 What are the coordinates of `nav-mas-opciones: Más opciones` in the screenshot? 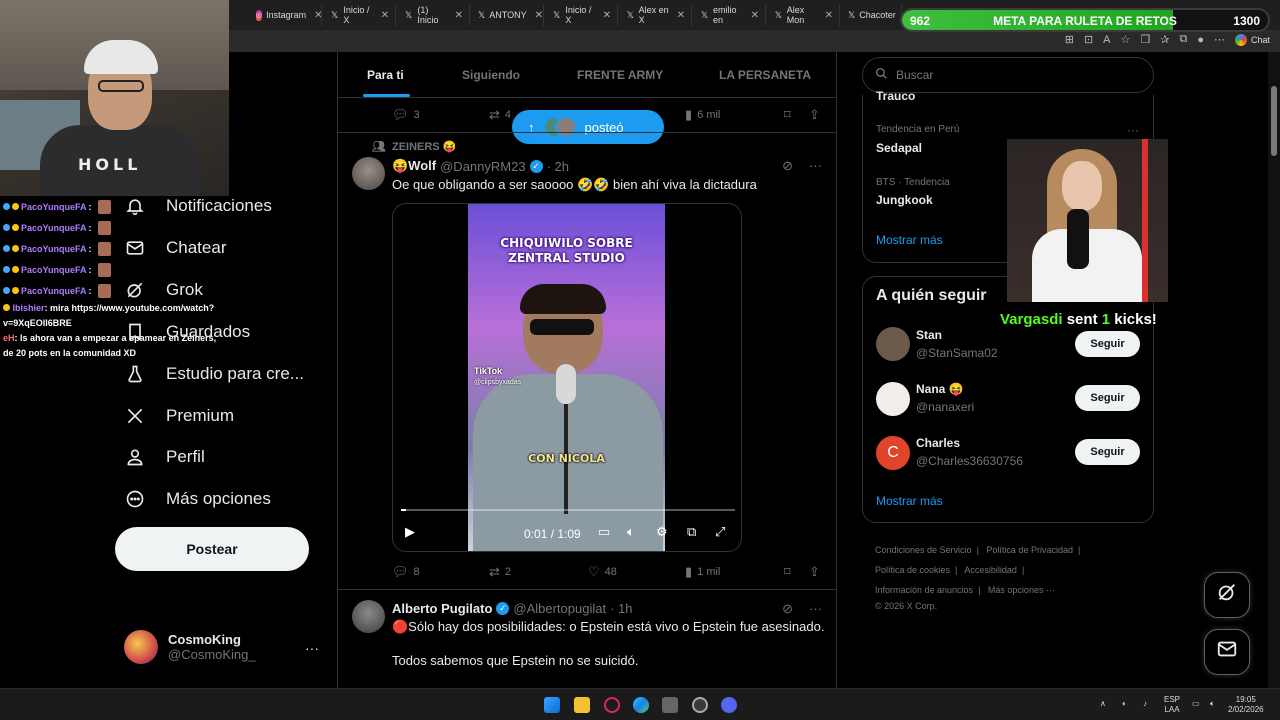 It's located at (197, 499).